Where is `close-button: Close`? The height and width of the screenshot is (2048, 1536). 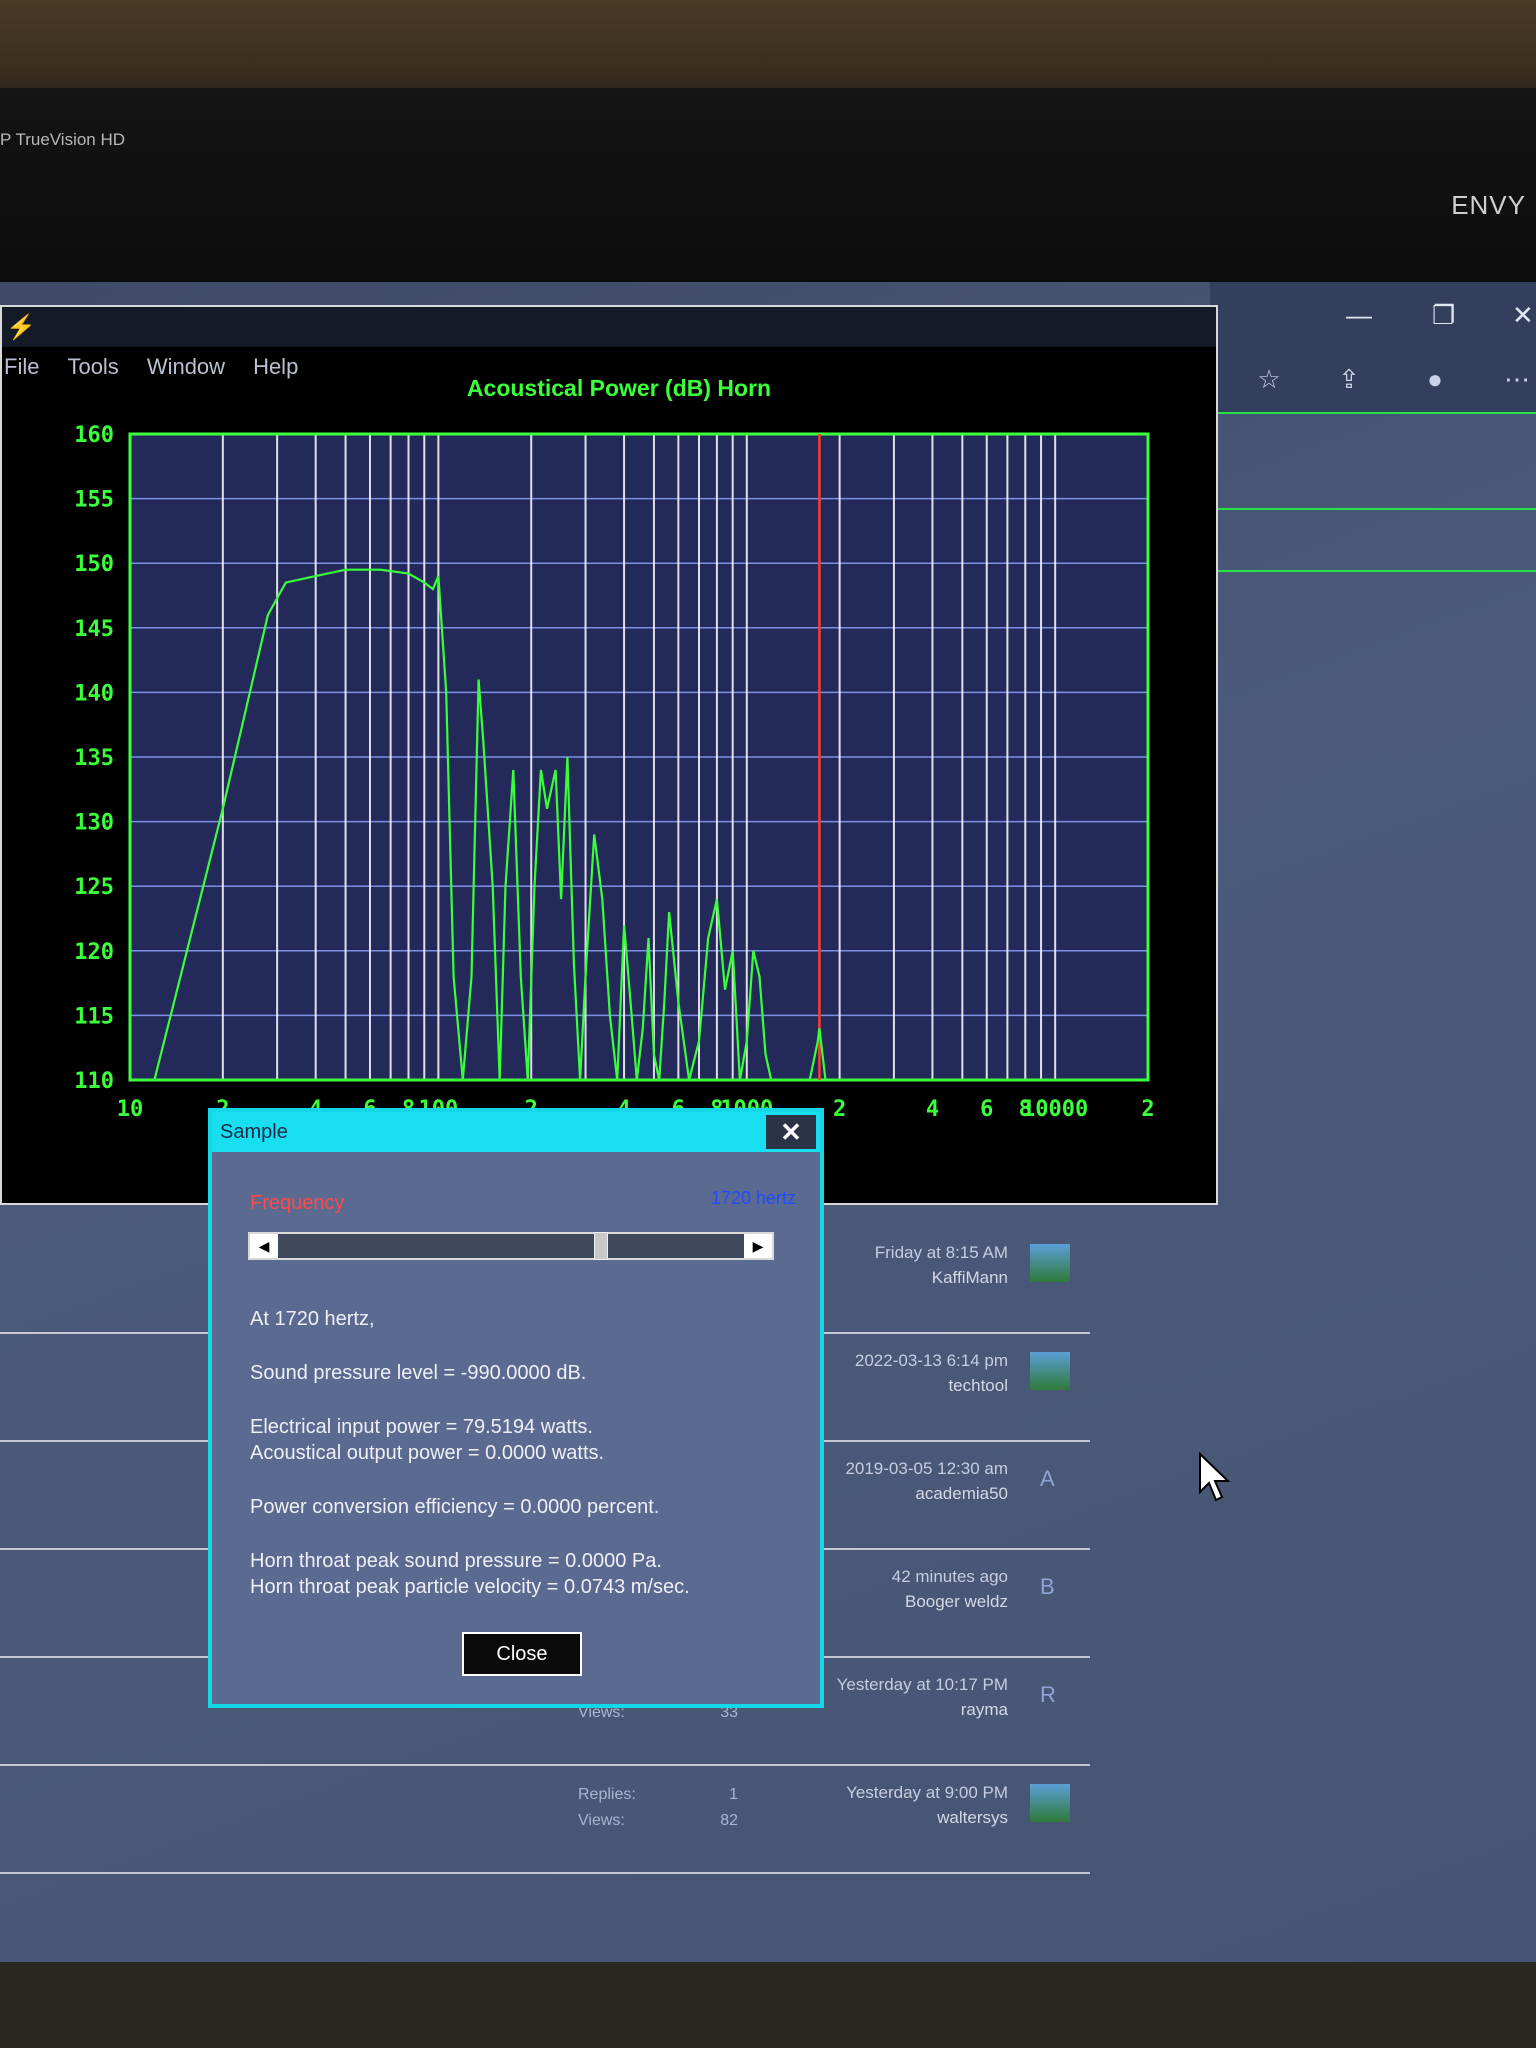 close-button: Close is located at coordinates (522, 1654).